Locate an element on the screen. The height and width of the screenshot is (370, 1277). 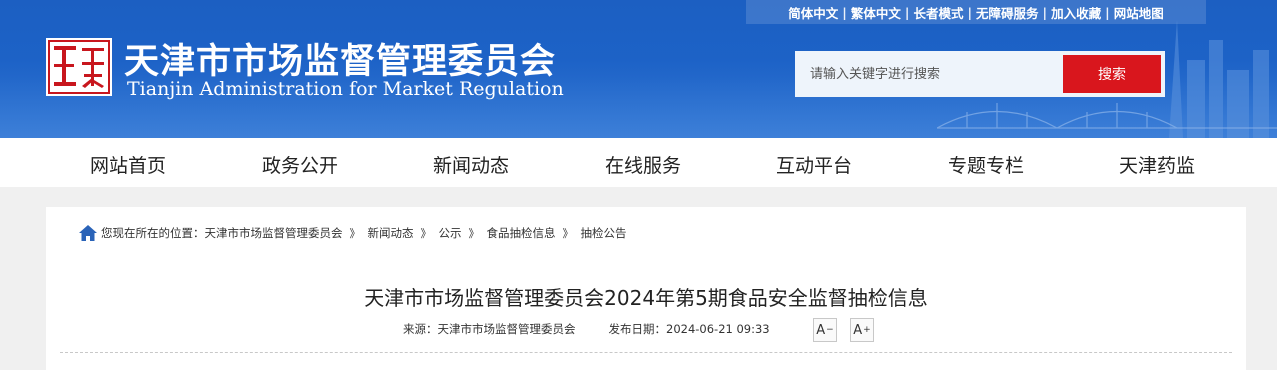
article-title: 天津市市场监督管理委员会2024年第5期食品安全监督抽检信息 is located at coordinates (646, 298).